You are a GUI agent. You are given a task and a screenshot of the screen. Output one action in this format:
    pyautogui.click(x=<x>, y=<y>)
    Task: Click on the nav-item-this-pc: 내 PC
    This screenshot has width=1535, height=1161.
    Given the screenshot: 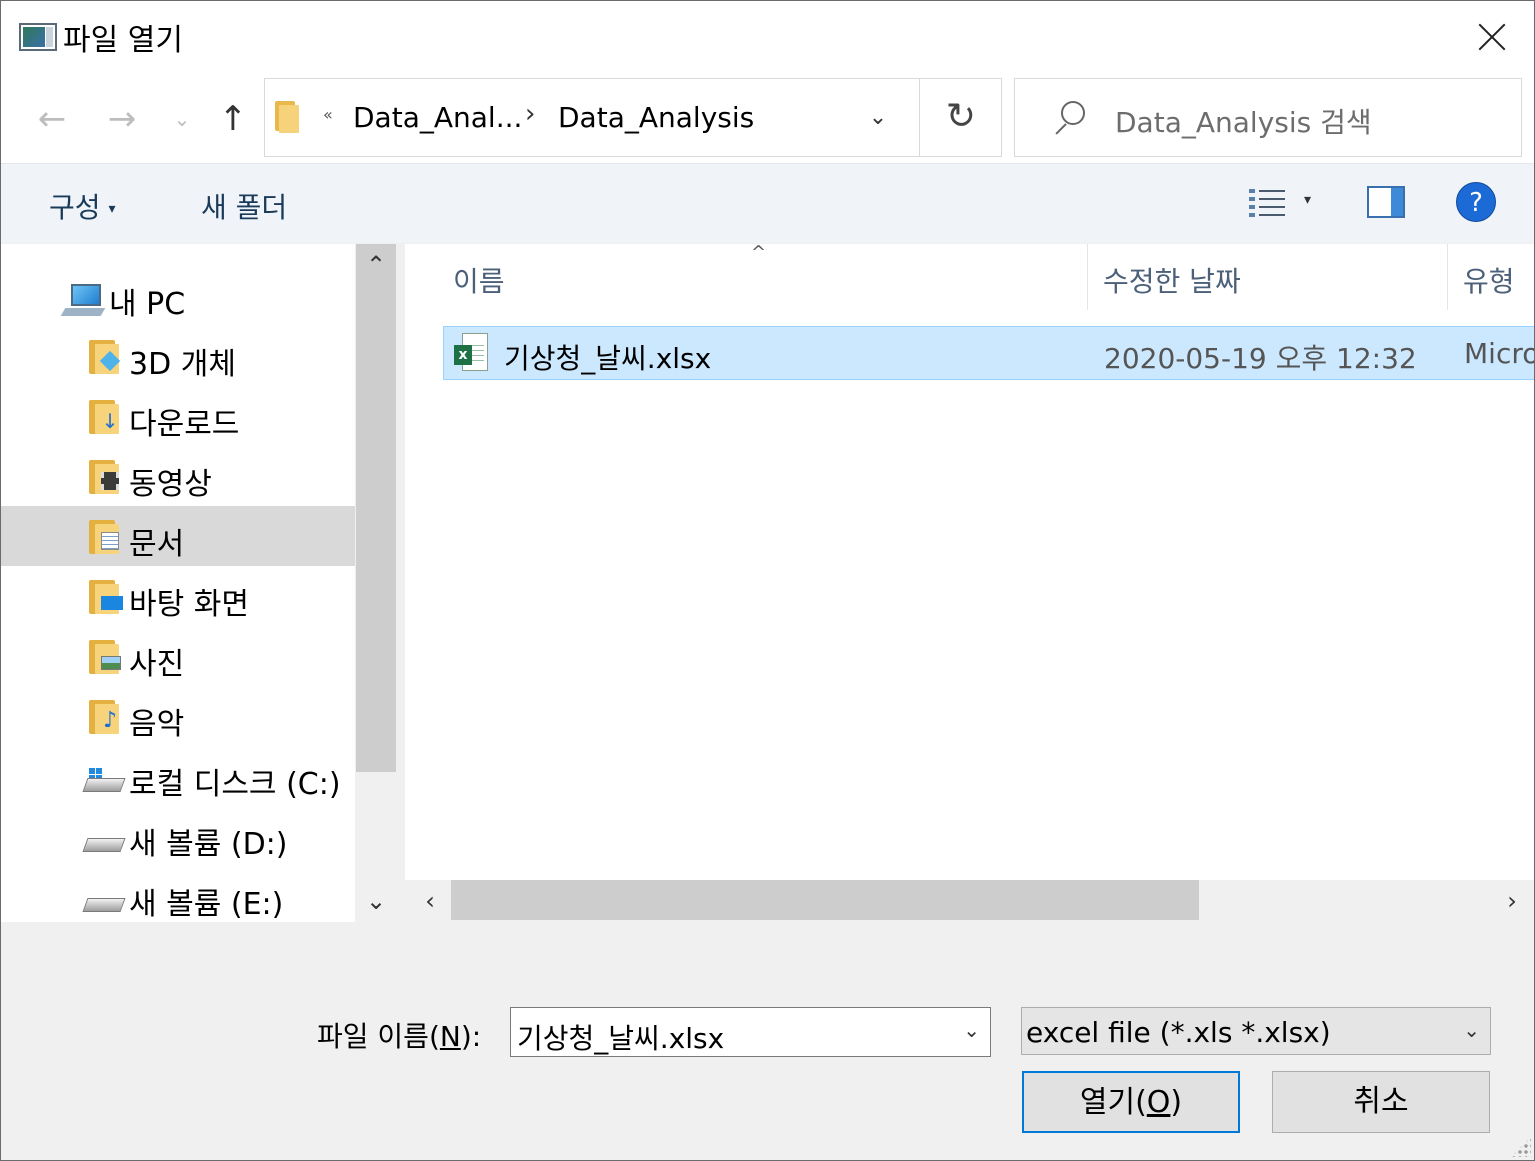 What is the action you would take?
    pyautogui.click(x=178, y=296)
    